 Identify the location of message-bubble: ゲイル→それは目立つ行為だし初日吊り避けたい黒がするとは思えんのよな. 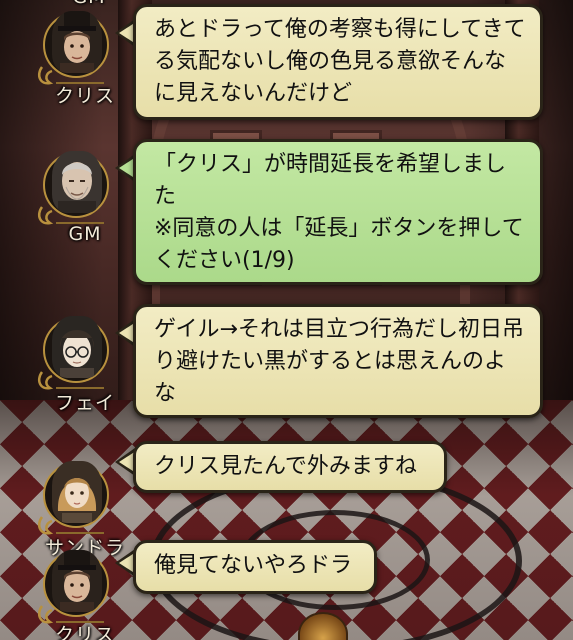
(338, 361).